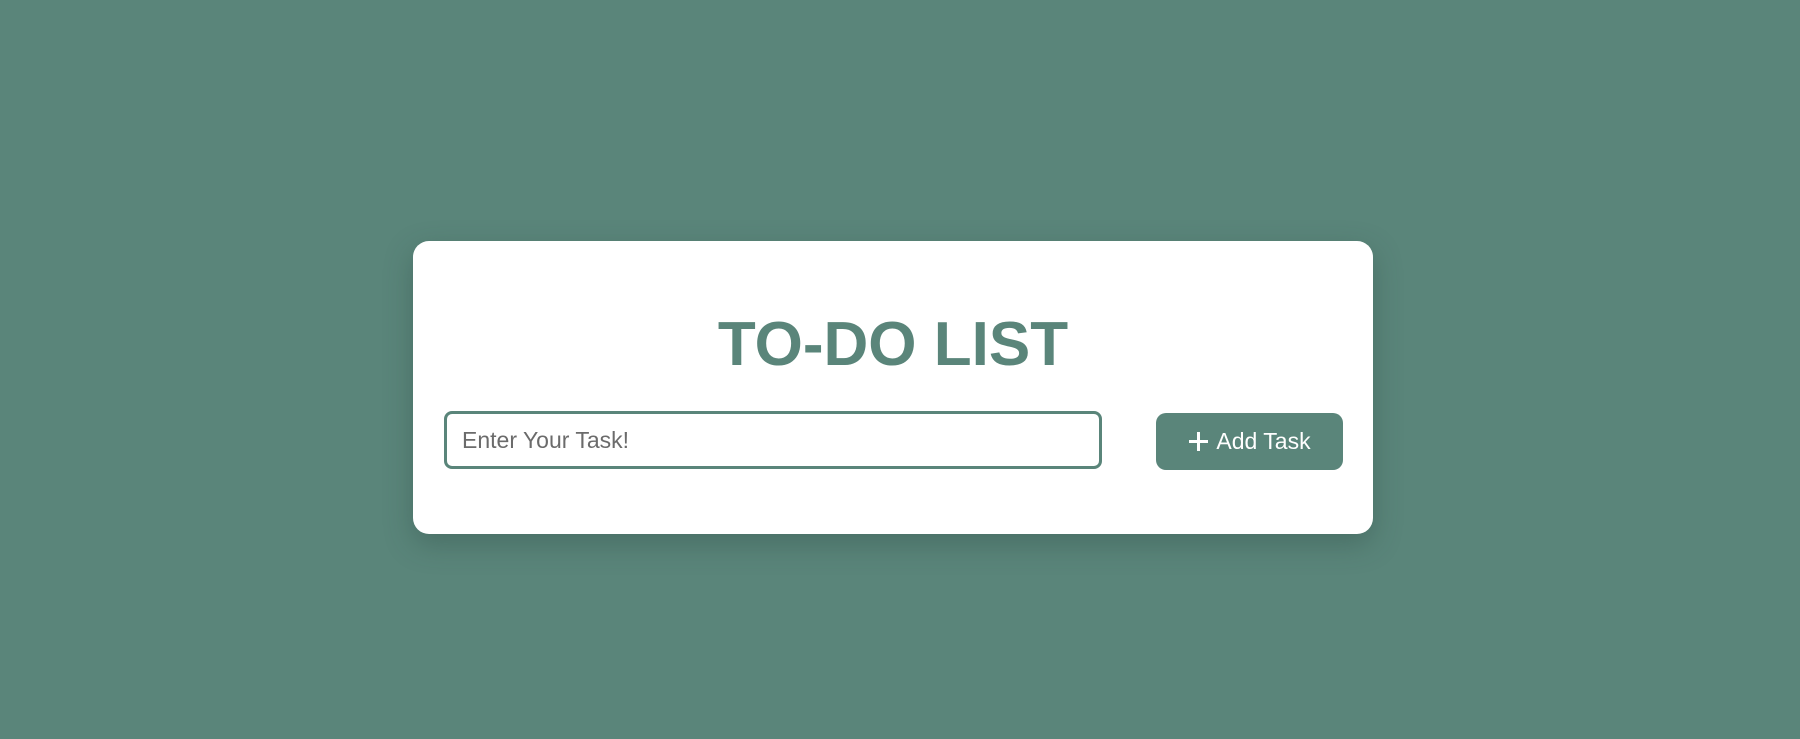 The image size is (1800, 739). I want to click on plus-icon, so click(1198, 441).